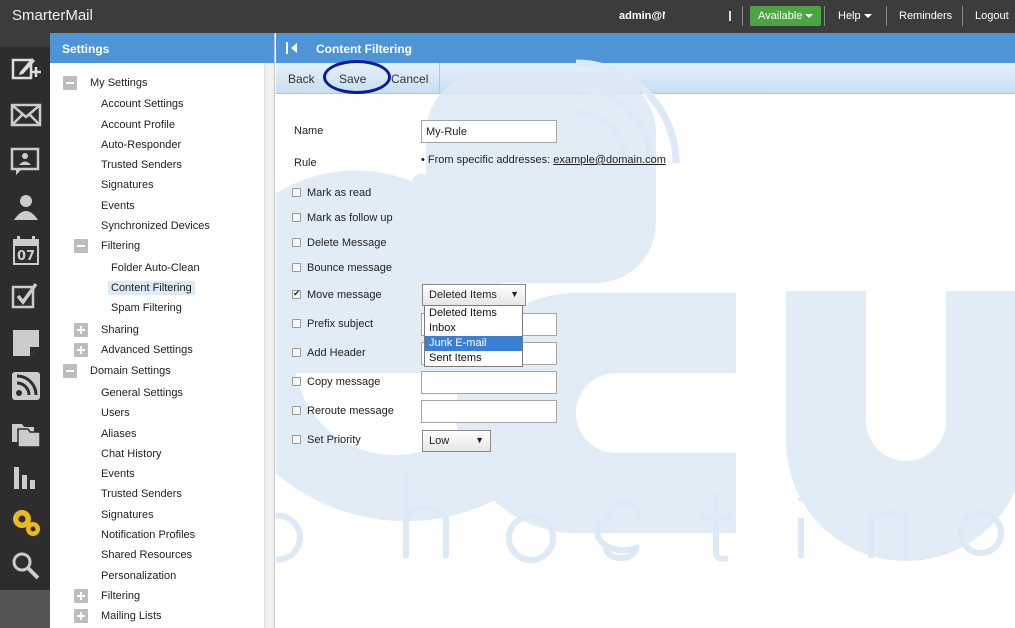 Image resolution: width=1015 pixels, height=628 pixels. I want to click on mark-as-follow-up-label: Mark as follow up, so click(350, 218).